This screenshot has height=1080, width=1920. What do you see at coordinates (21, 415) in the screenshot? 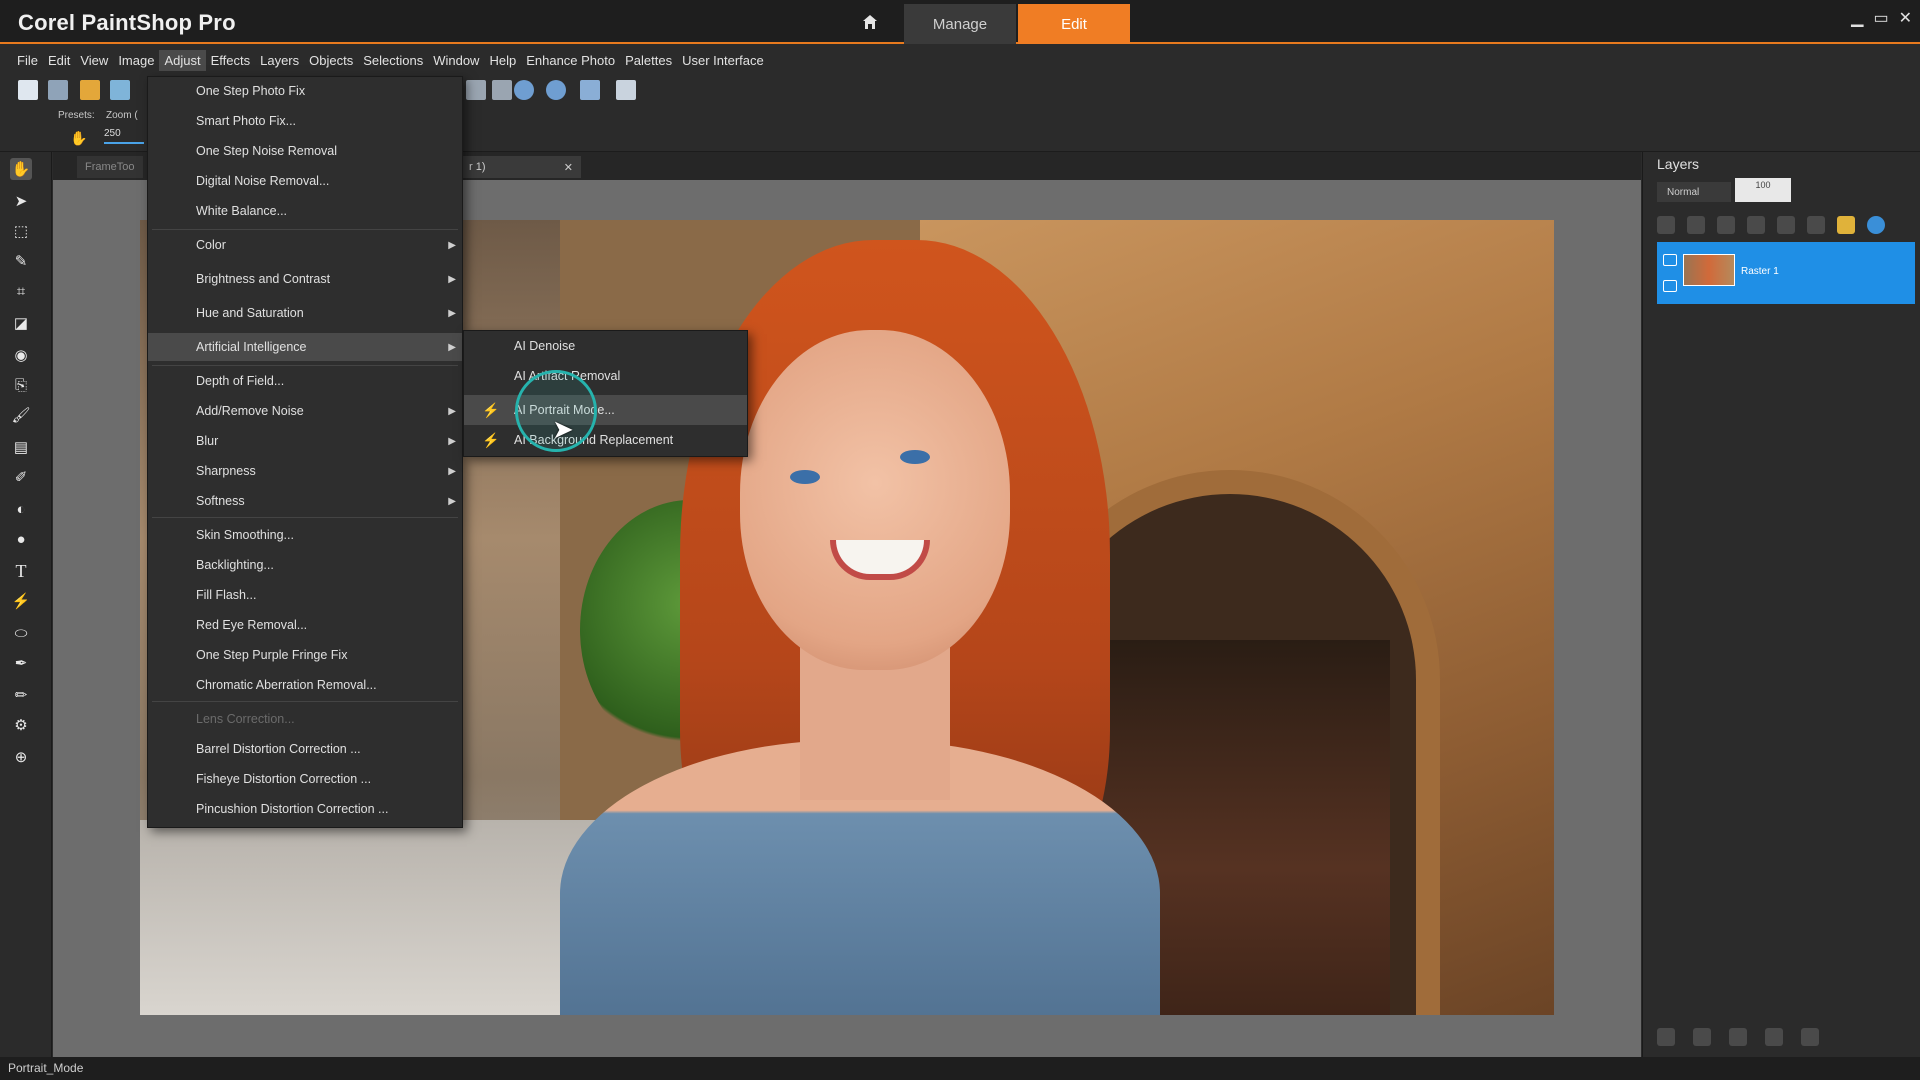
I see `paint-brush-icon: 🖌` at bounding box center [21, 415].